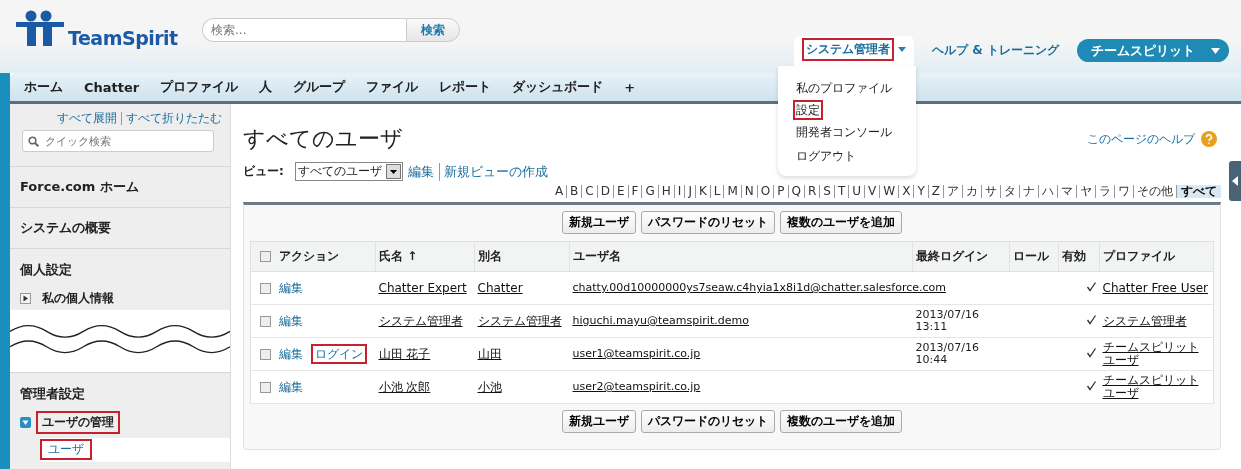 The image size is (1241, 469). Describe the element at coordinates (43, 87) in the screenshot. I see `nav-tab: ホーム` at that location.